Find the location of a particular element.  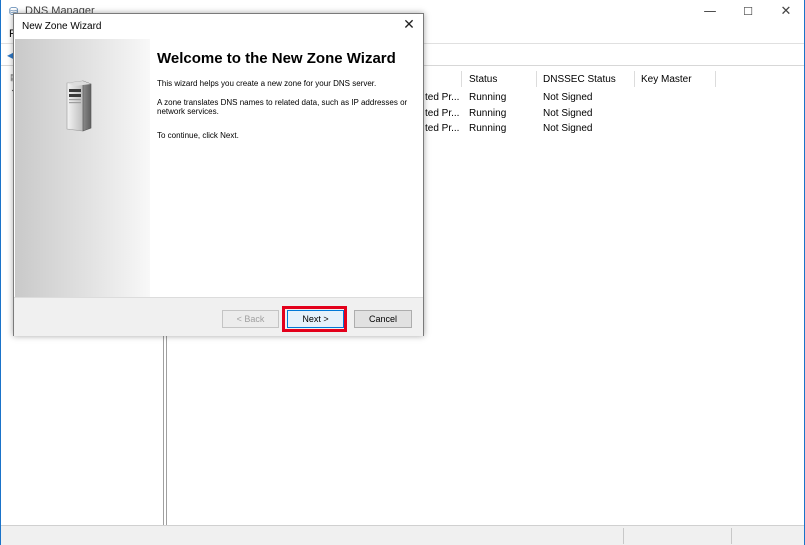

minimize-icon: — is located at coordinates (710, 12).